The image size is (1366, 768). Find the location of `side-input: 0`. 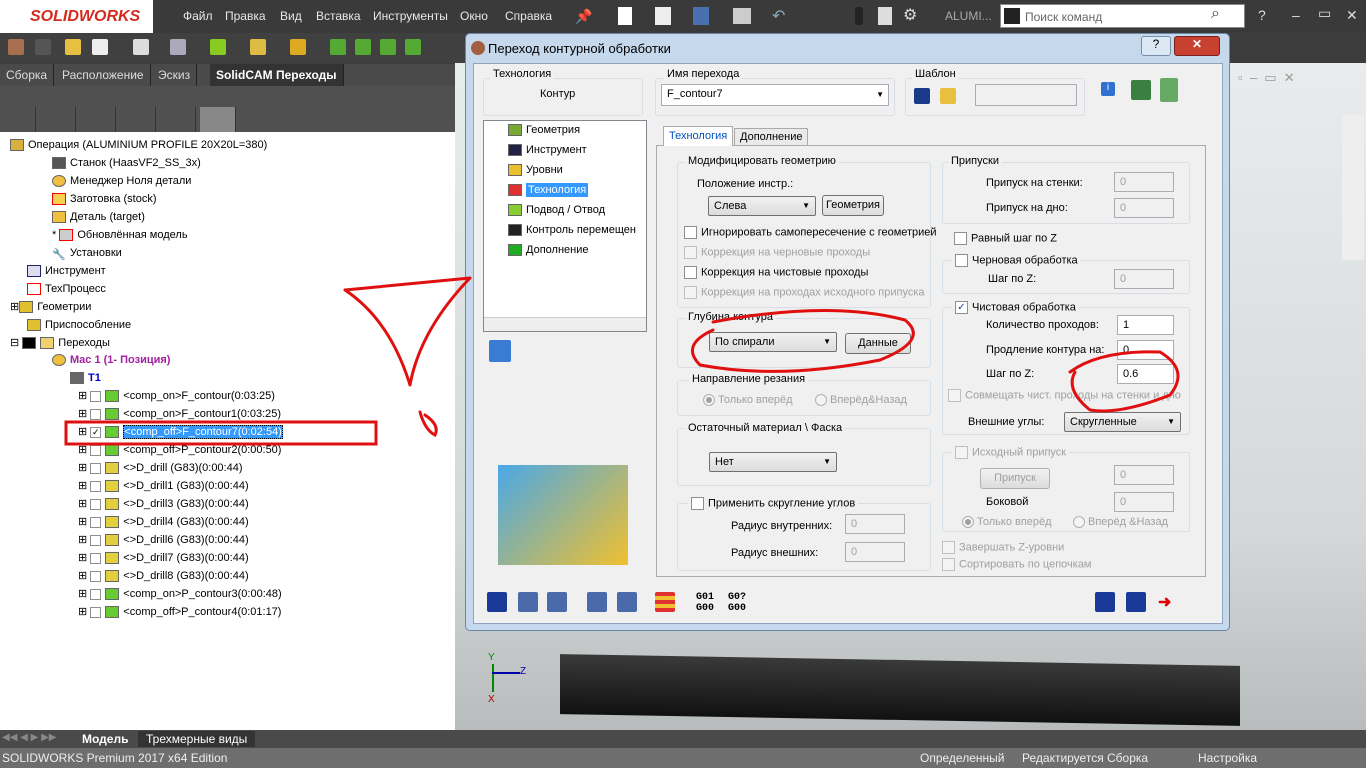

side-input: 0 is located at coordinates (1144, 502).